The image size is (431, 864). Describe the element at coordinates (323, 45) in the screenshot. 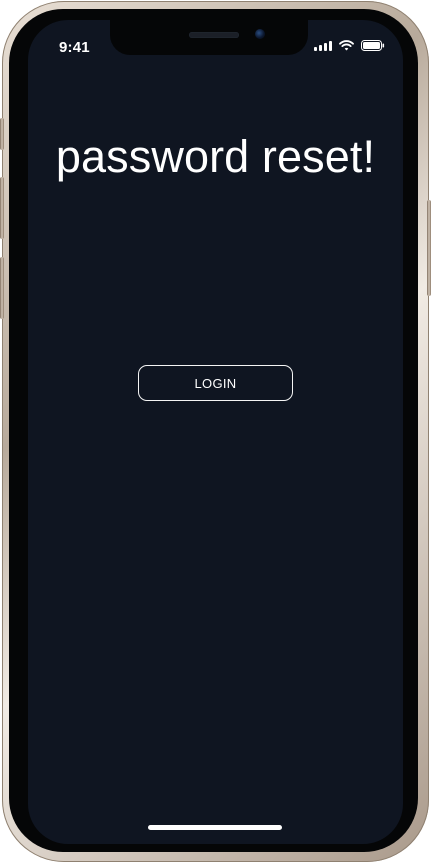

I see `signal-bars-icon` at that location.